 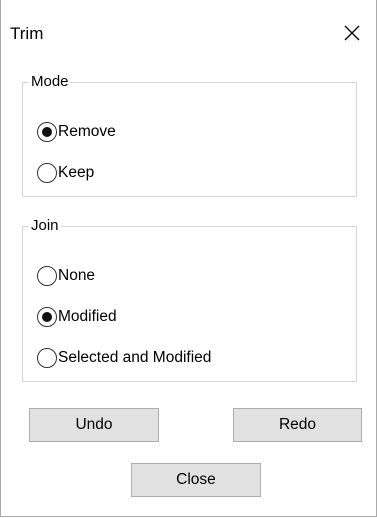 I want to click on join-selected-and-modified-radio: Selected and Modified, so click(x=124, y=358).